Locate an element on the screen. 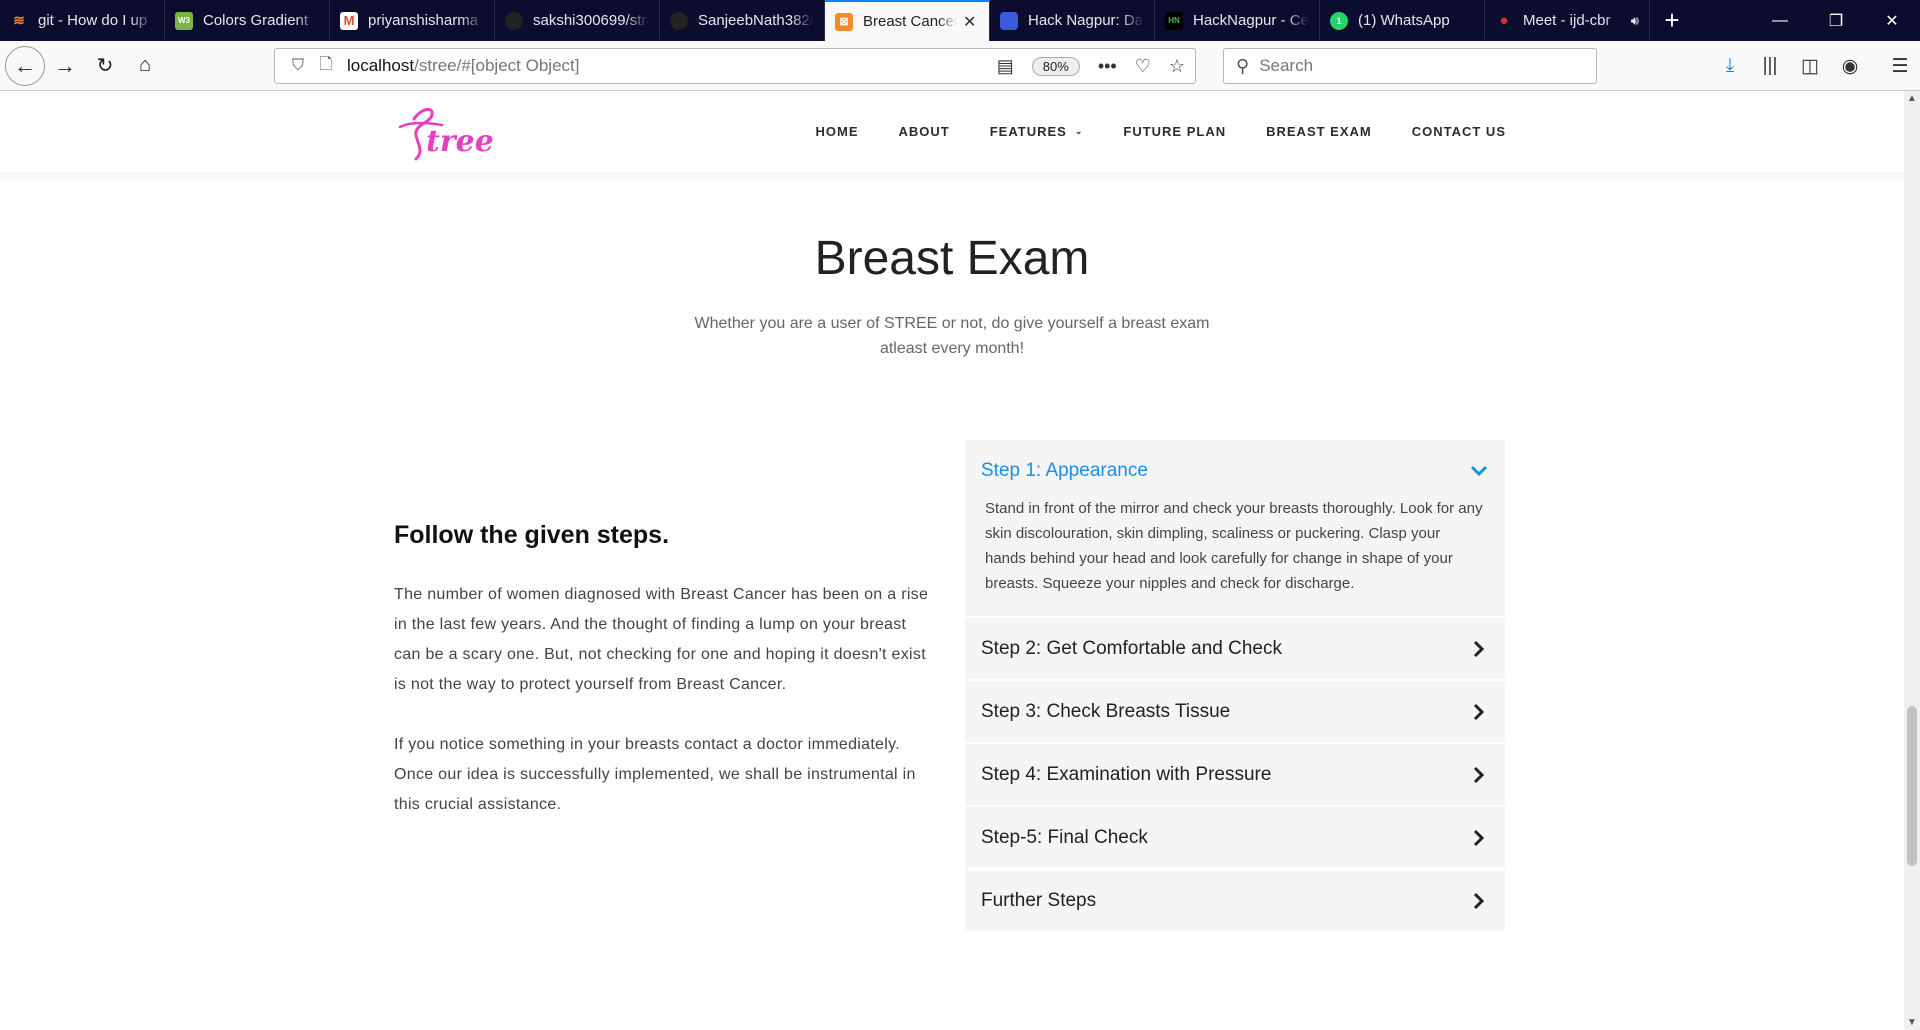 This screenshot has width=1920, height=1030. scroll-up-icon: ▲ is located at coordinates (1912, 98).